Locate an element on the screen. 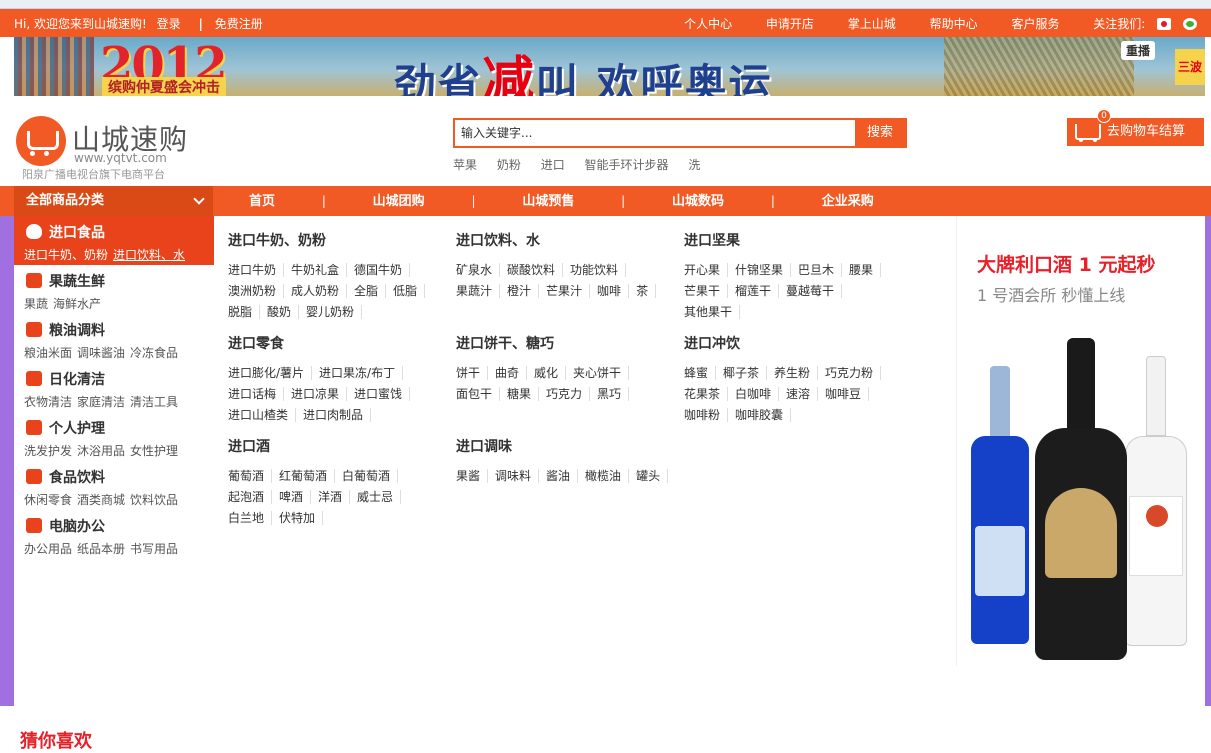 Image resolution: width=1211 pixels, height=753 pixels. subcategory-link: 休闲零食 is located at coordinates (48, 500).